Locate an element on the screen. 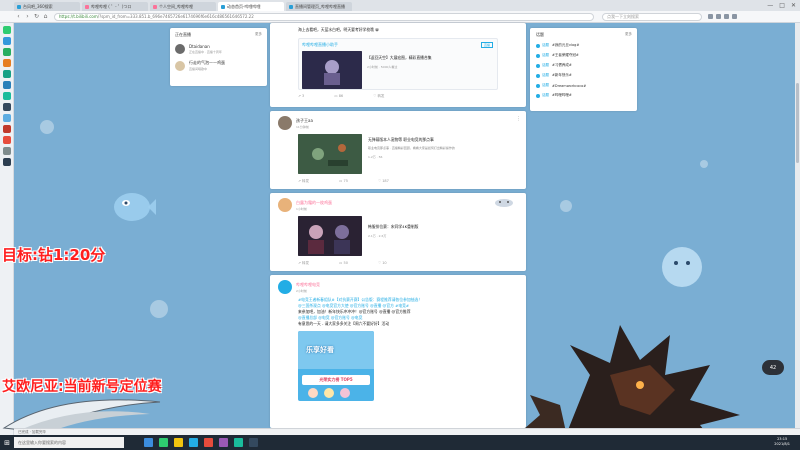 The width and height of the screenshot is (800, 450). topic-item: 话题 #王者荣耀夺冠# is located at coordinates (583, 55).